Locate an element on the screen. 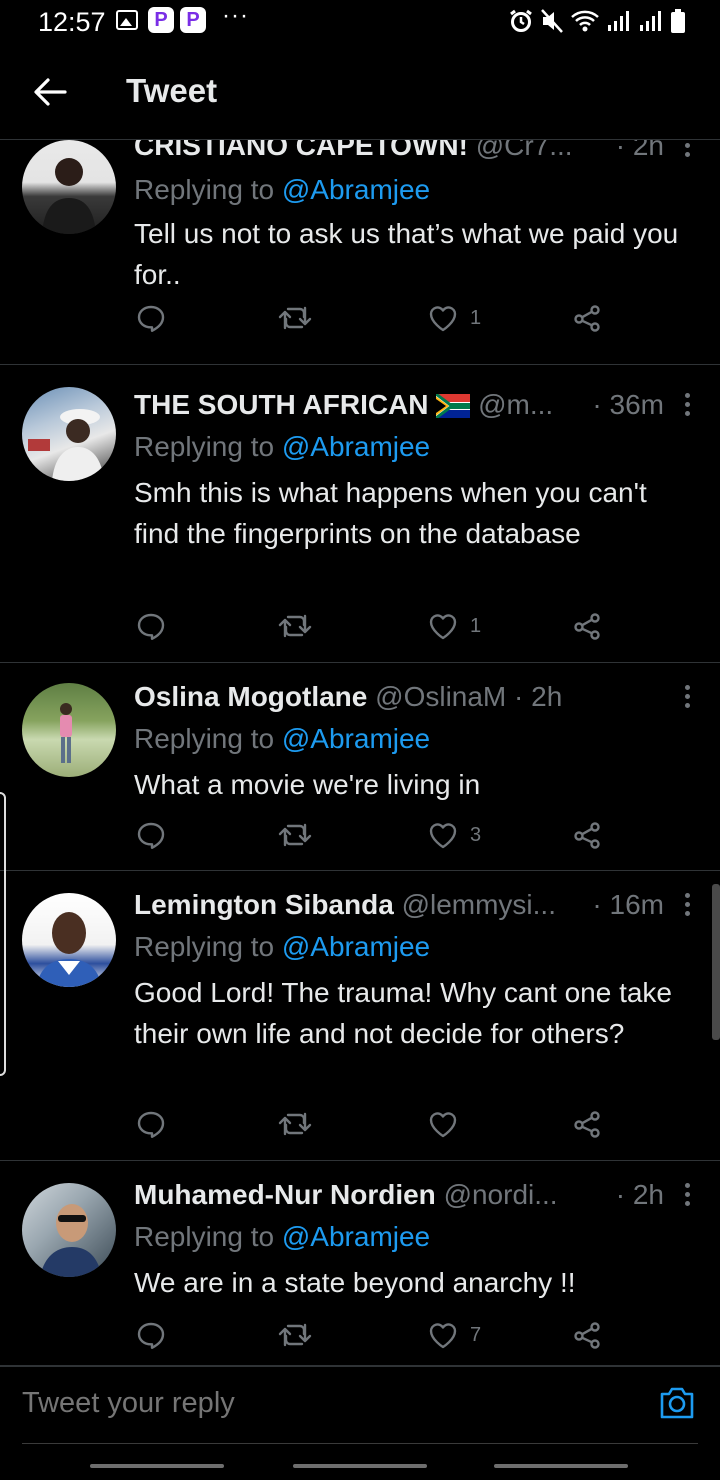 This screenshot has height=1480, width=720. like-count: 3 is located at coordinates (476, 834).